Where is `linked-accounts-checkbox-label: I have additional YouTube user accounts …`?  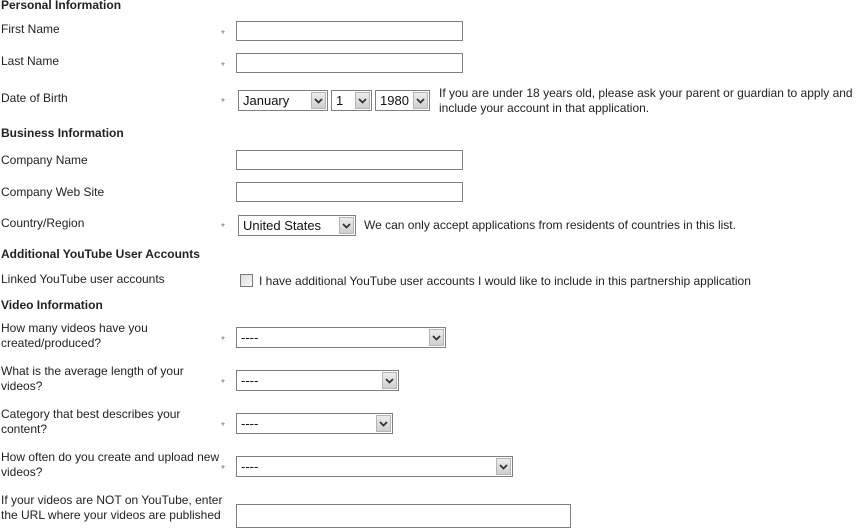
linked-accounts-checkbox-label: I have additional YouTube user accounts … is located at coordinates (505, 281).